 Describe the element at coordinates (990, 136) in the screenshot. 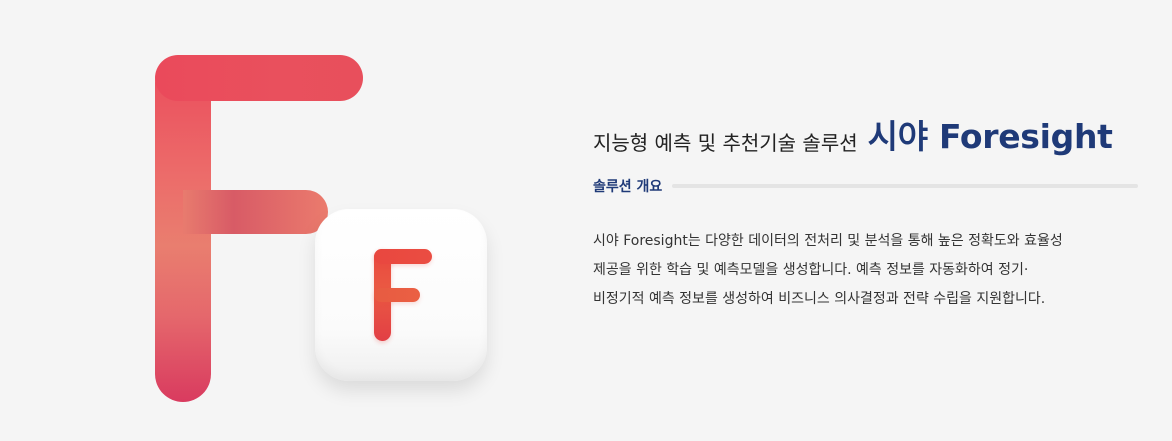

I see `brand-name: 시야 Foresight` at that location.